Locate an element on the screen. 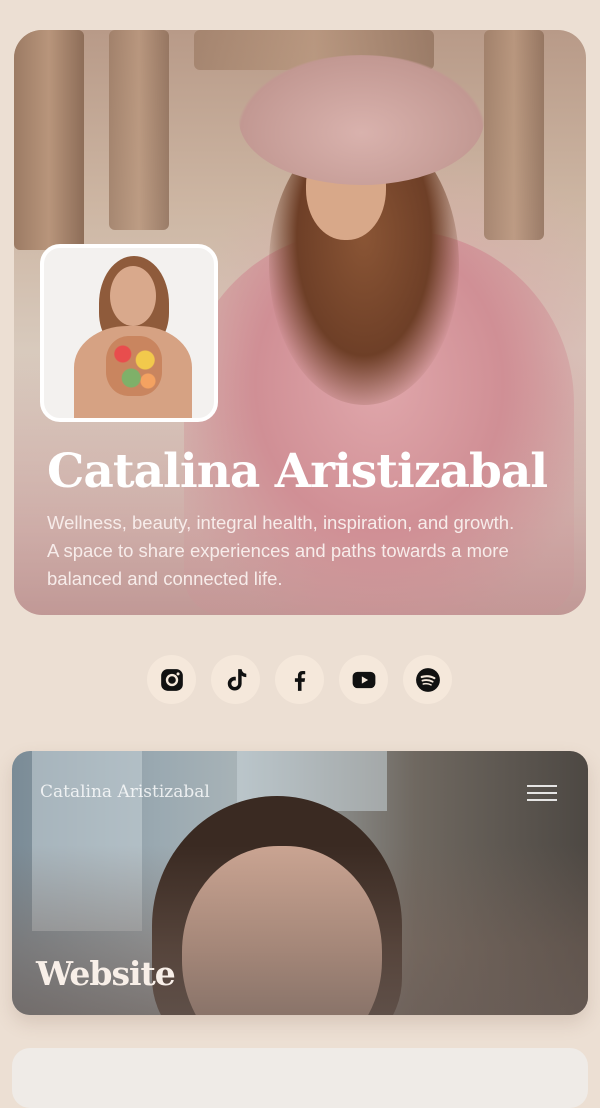  youtube-button is located at coordinates (363, 679).